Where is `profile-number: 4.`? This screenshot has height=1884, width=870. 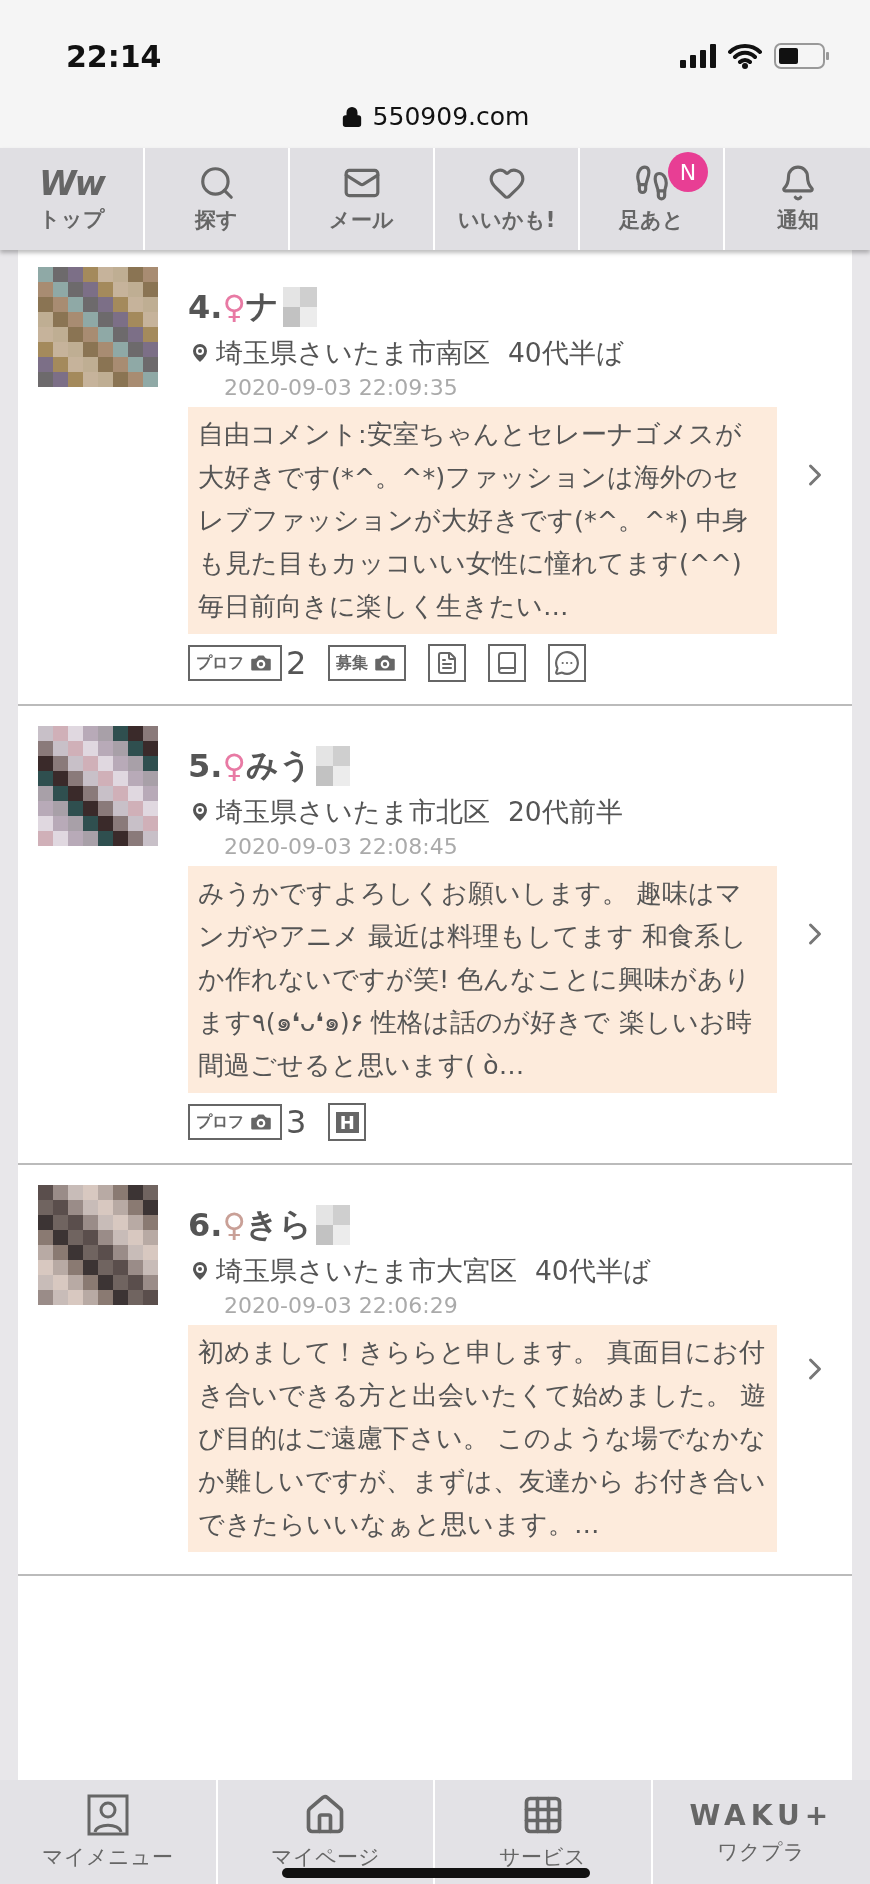 profile-number: 4. is located at coordinates (205, 307).